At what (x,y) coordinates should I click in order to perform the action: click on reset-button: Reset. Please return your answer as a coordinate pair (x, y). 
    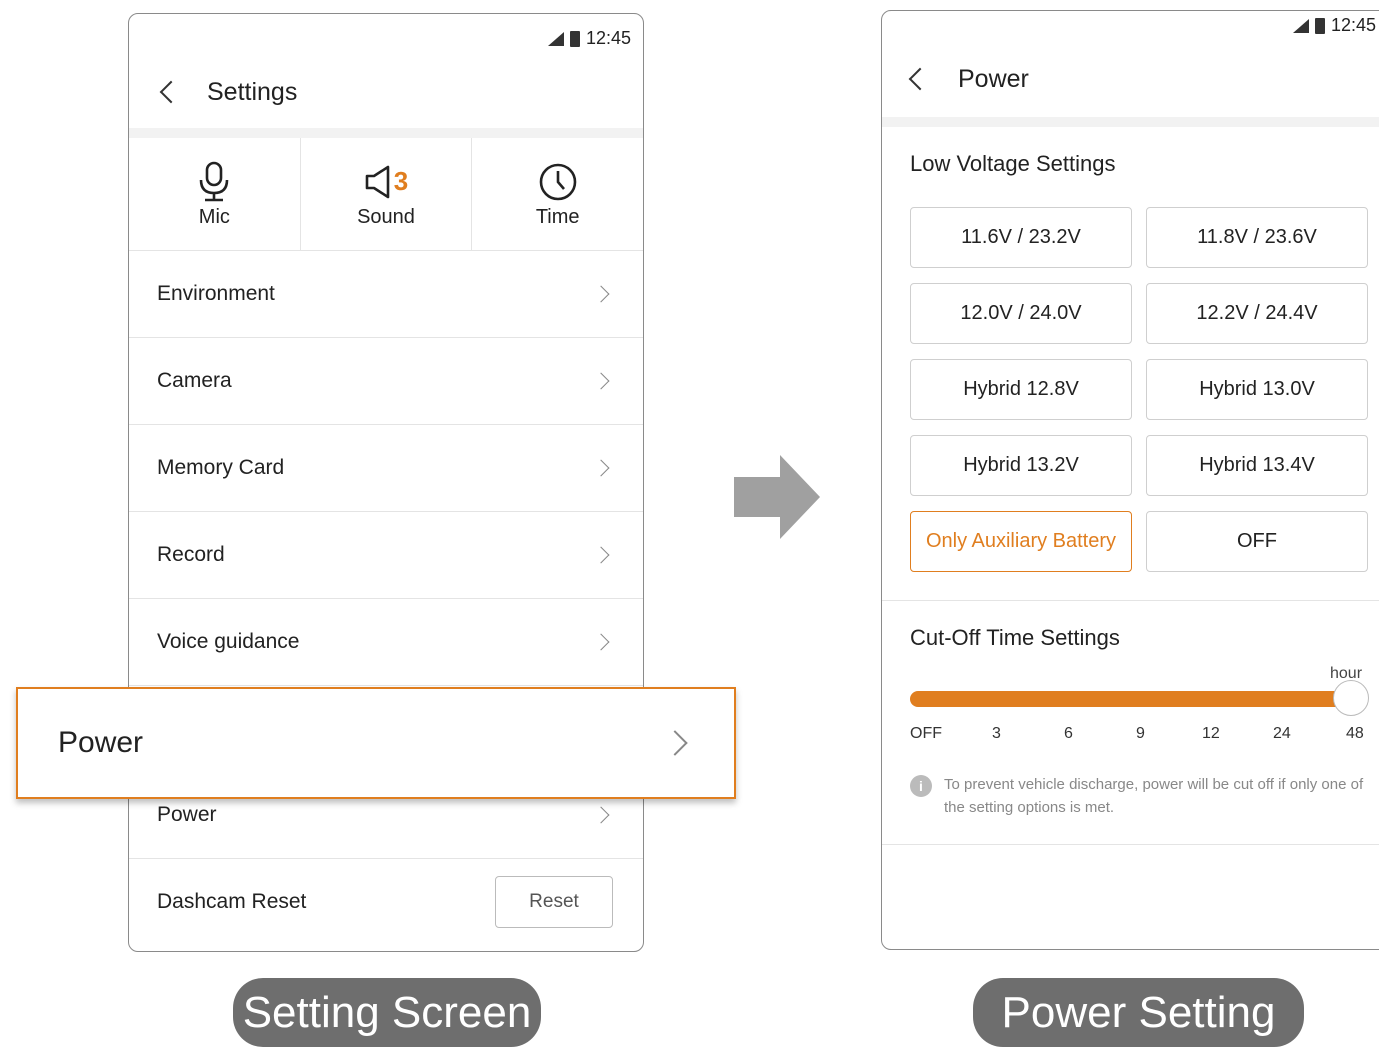
    Looking at the image, I should click on (554, 902).